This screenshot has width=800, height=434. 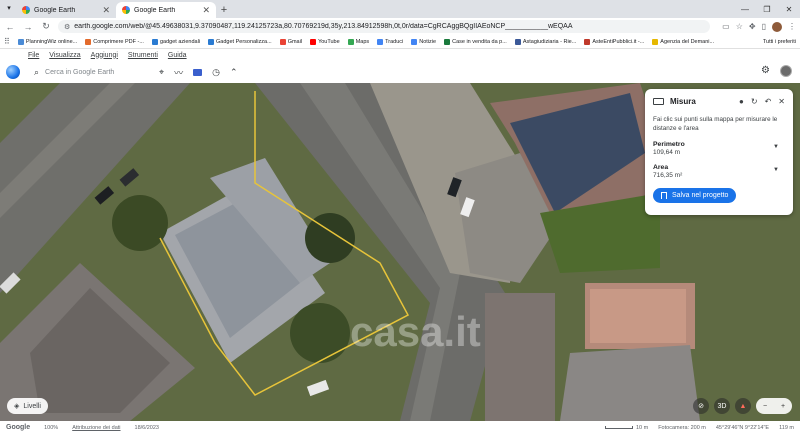 I want to click on profile-avatar, so click(x=777, y=26).